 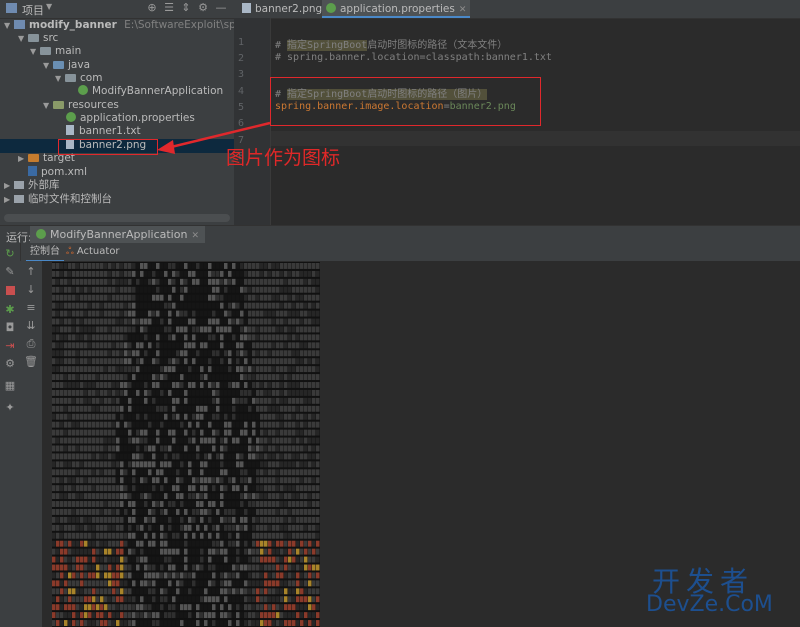 What do you see at coordinates (33, 38) in the screenshot?
I see `folder-icon` at bounding box center [33, 38].